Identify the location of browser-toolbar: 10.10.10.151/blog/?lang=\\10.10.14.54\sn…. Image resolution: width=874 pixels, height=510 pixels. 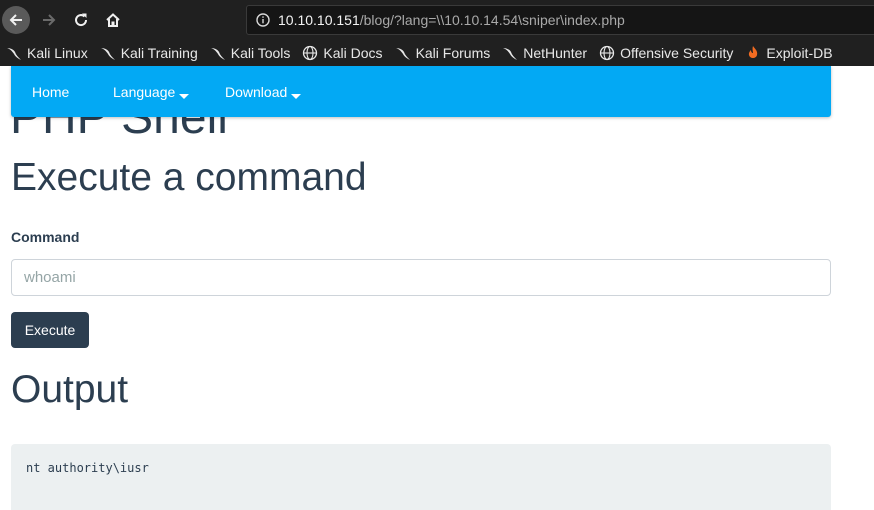
(437, 20).